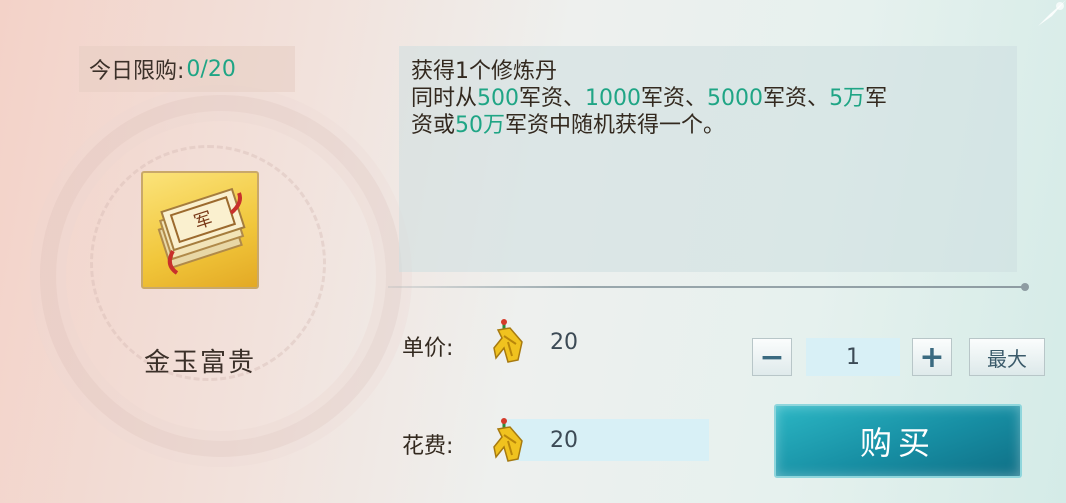  Describe the element at coordinates (898, 441) in the screenshot. I see `buy-button: 购买` at that location.